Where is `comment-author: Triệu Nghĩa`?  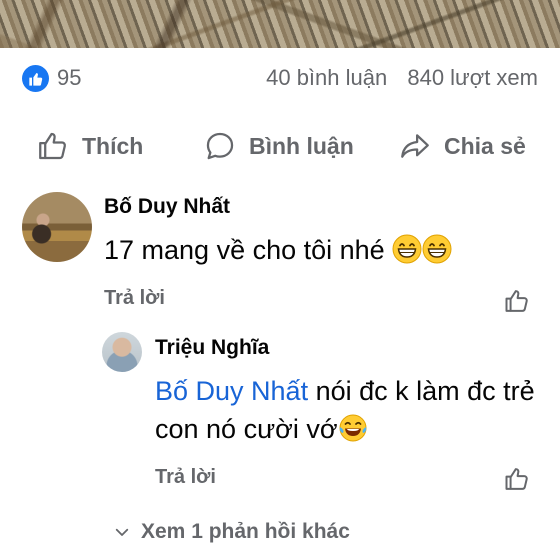 comment-author: Triệu Nghĩa is located at coordinates (212, 348).